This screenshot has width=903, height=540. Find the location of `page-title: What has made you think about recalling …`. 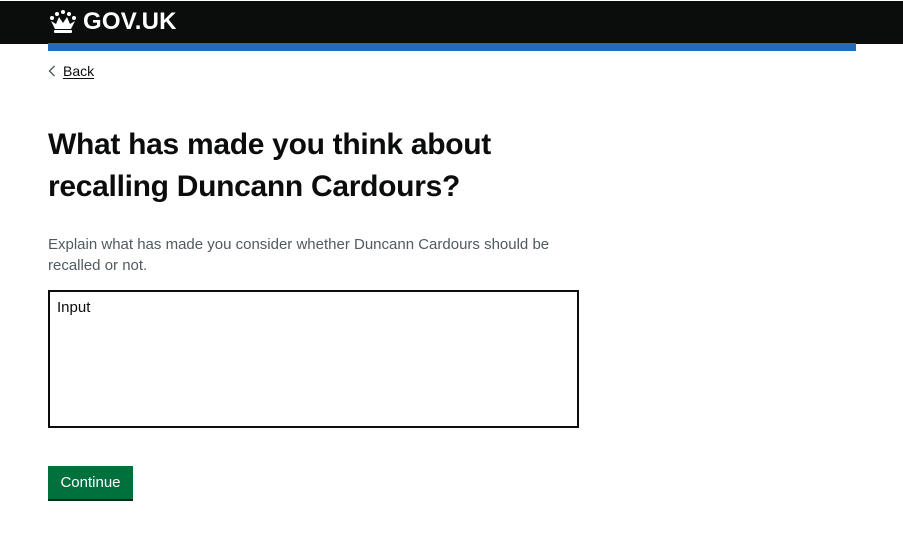

page-title: What has made you think about recalling … is located at coordinates (269, 165).